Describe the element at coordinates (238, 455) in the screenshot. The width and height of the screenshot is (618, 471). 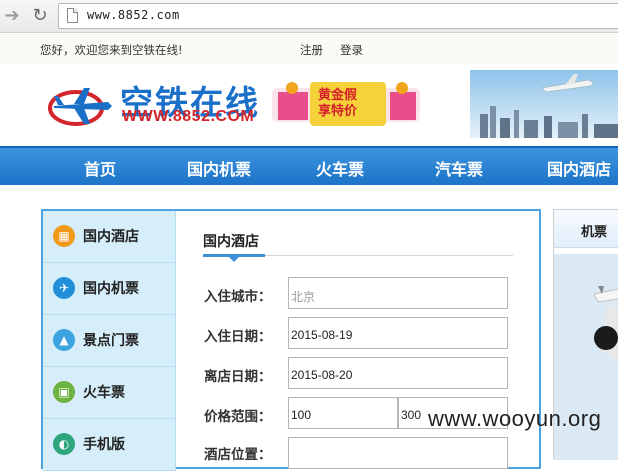
I see `location-label: 酒店位置：` at that location.